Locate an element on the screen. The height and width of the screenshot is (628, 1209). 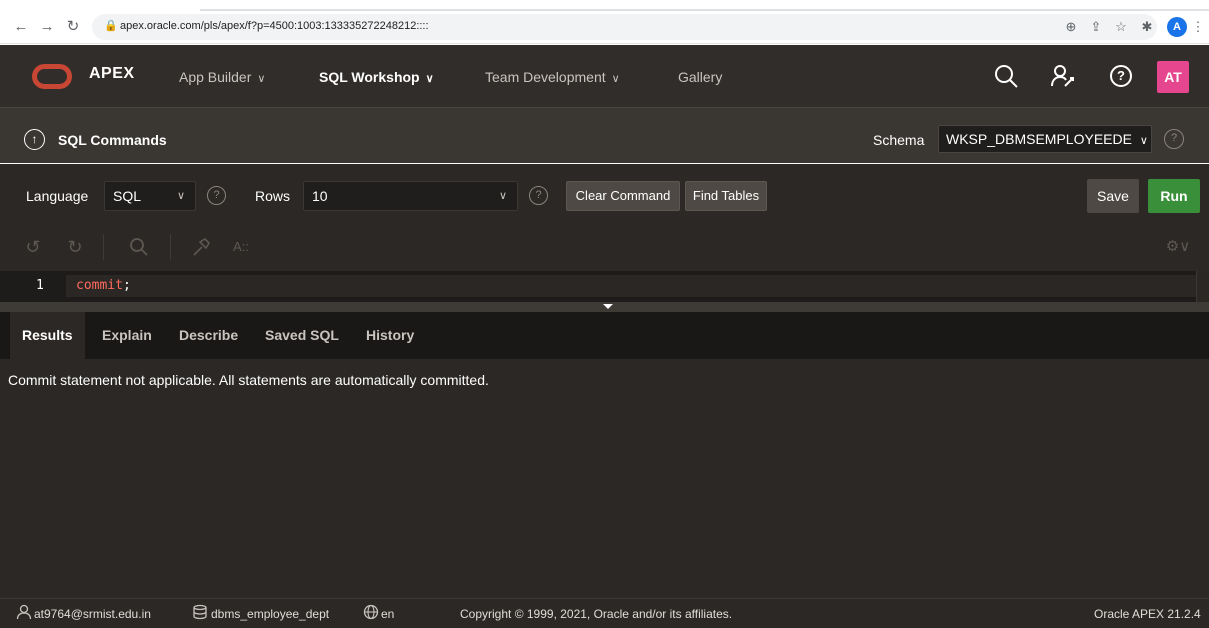
editor-scrollbar is located at coordinates (1202, 286).